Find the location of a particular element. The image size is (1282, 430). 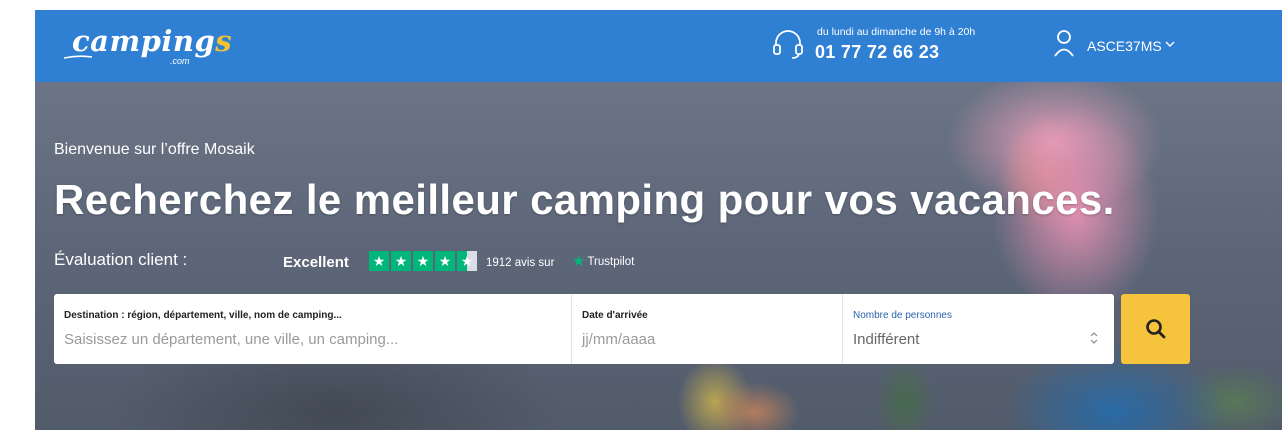

search-icon is located at coordinates (1155, 329).